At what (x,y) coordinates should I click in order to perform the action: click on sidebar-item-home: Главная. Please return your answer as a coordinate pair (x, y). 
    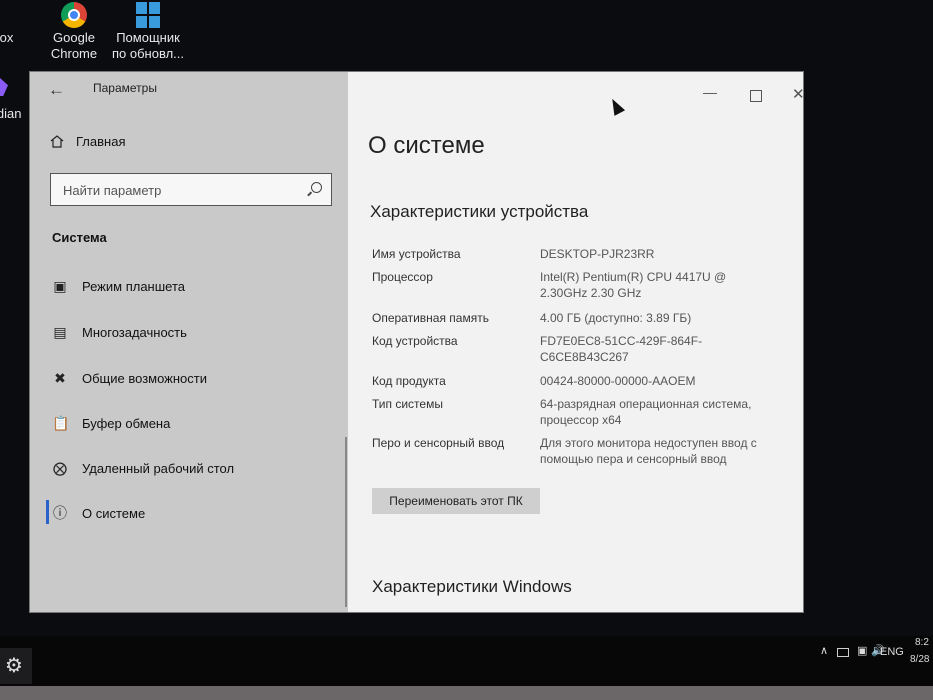
    Looking at the image, I should click on (87, 141).